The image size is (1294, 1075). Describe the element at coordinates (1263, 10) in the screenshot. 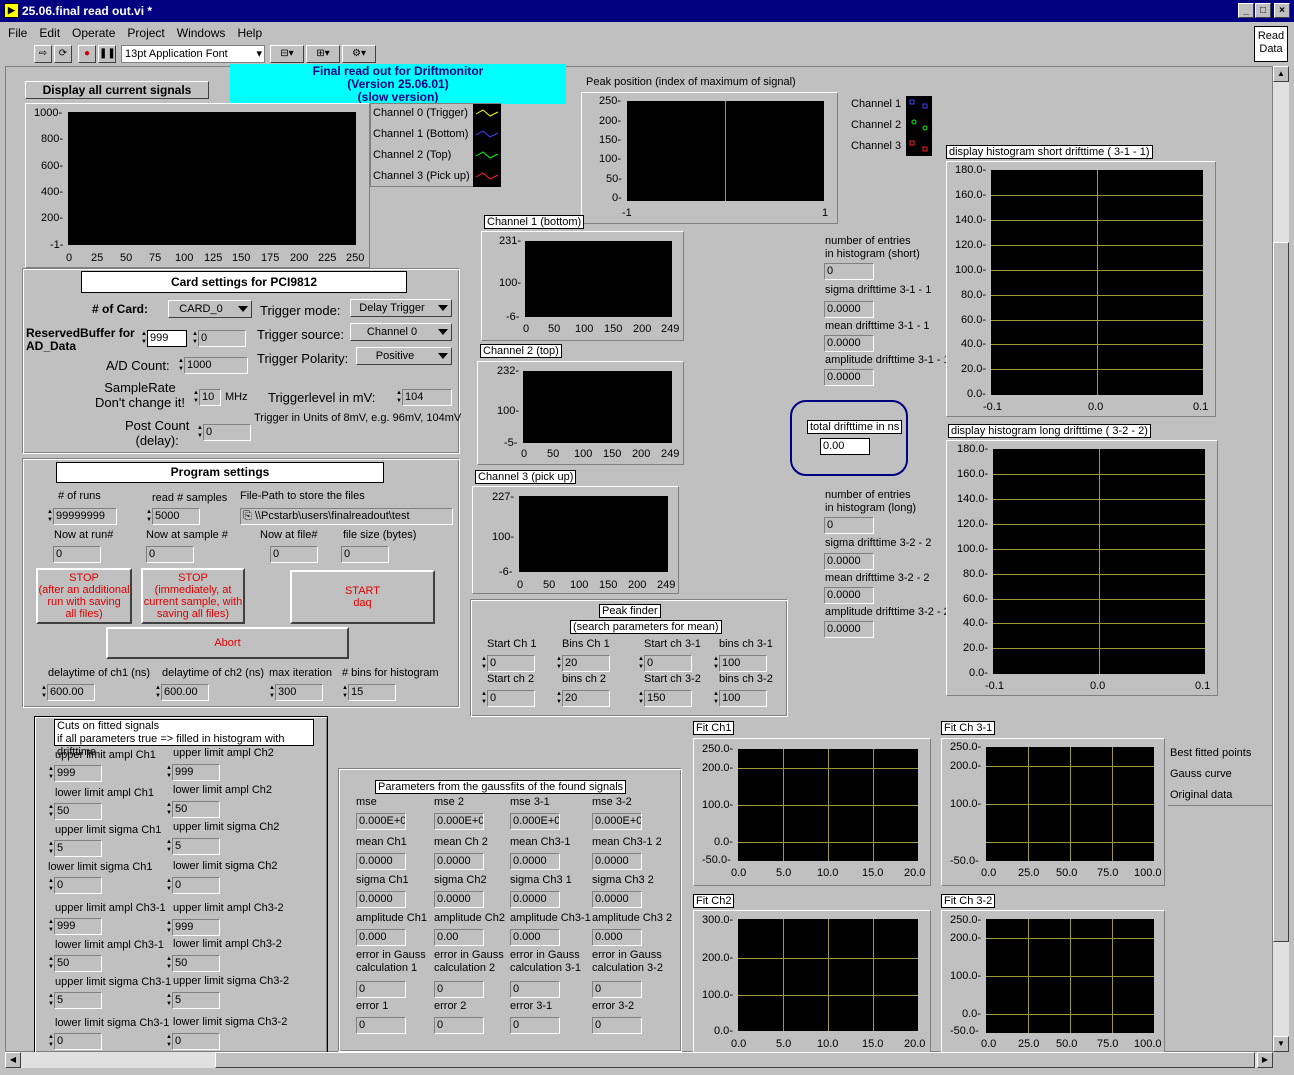

I see `maximize-button: □` at that location.